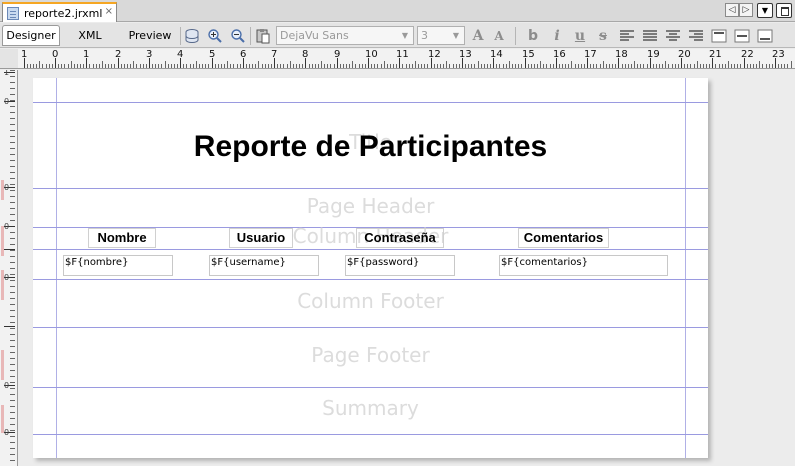 The height and width of the screenshot is (466, 795). What do you see at coordinates (122, 238) in the screenshot?
I see `column-header-nombre: Nombre` at bounding box center [122, 238].